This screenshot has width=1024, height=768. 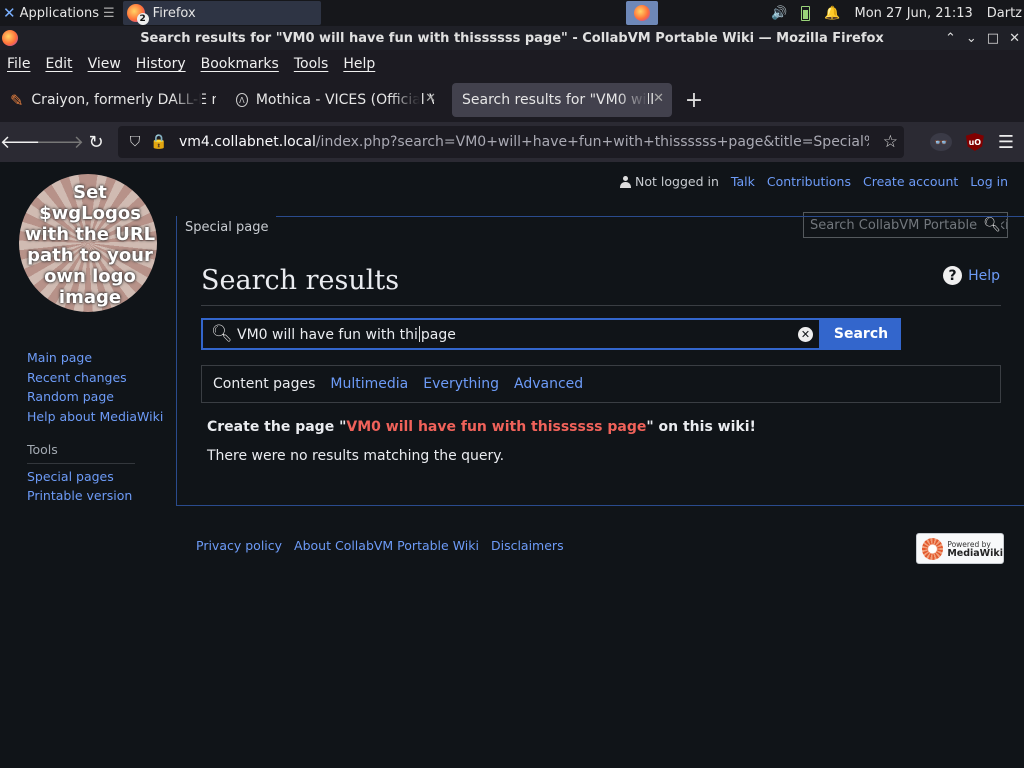 I want to click on footer-privacy-policy: Privacy policy, so click(x=239, y=545).